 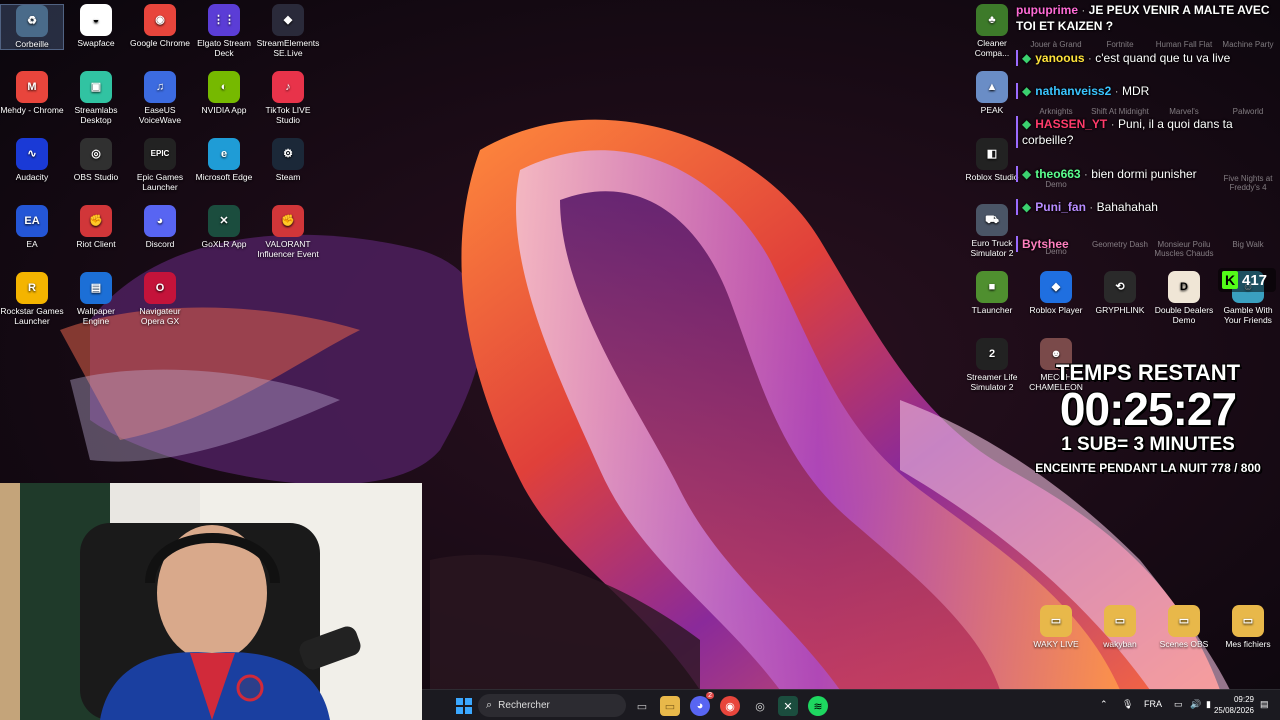 I want to click on desktop-icon-scenes-obs: ▭ Scenes OBS, so click(x=1184, y=627).